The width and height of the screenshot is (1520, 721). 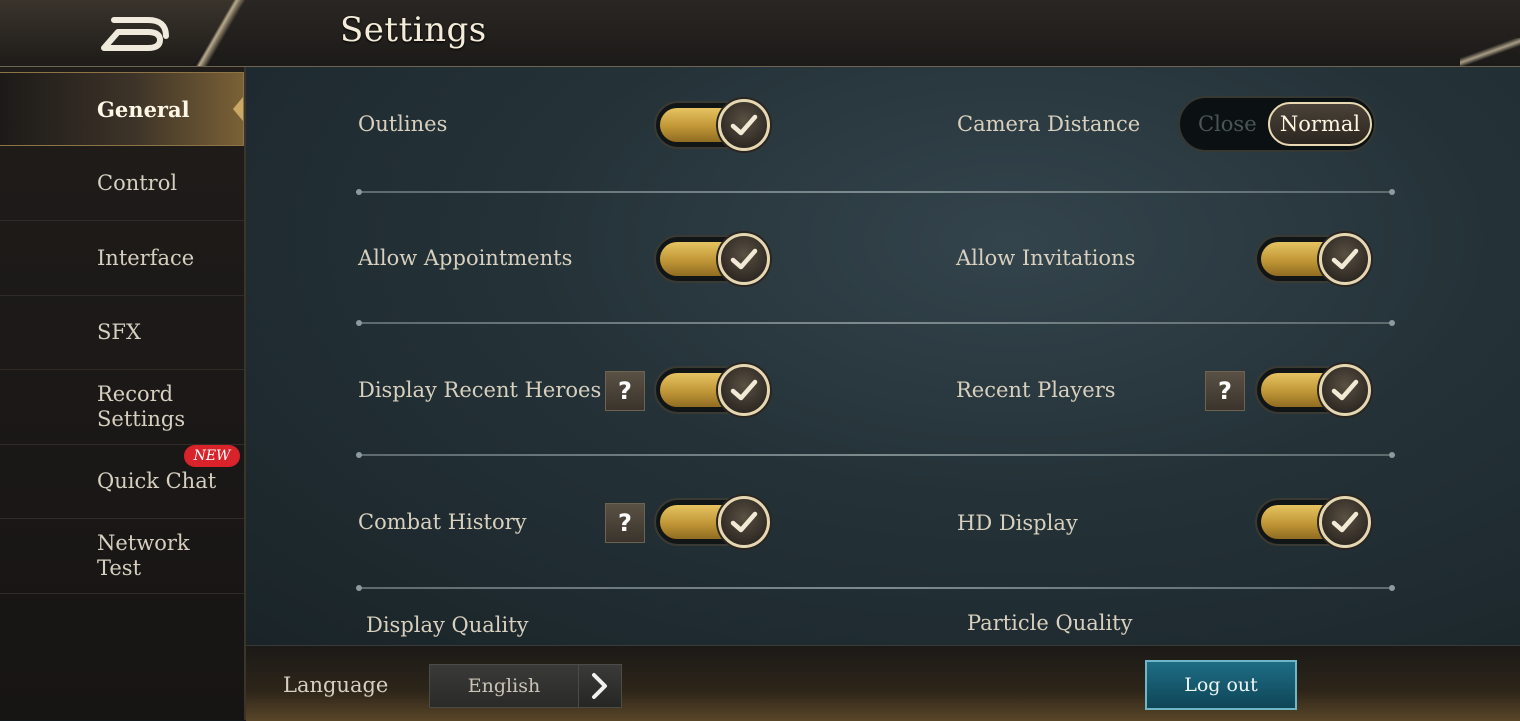 What do you see at coordinates (336, 685) in the screenshot?
I see `language-label: Language` at bounding box center [336, 685].